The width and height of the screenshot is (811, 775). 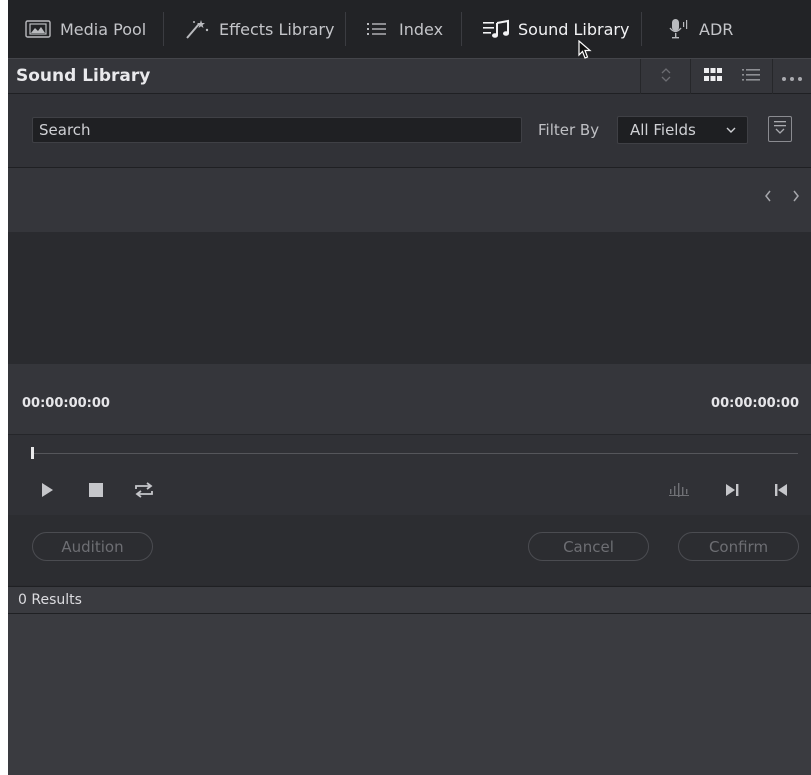 I want to click on stop-icon, so click(x=96, y=492).